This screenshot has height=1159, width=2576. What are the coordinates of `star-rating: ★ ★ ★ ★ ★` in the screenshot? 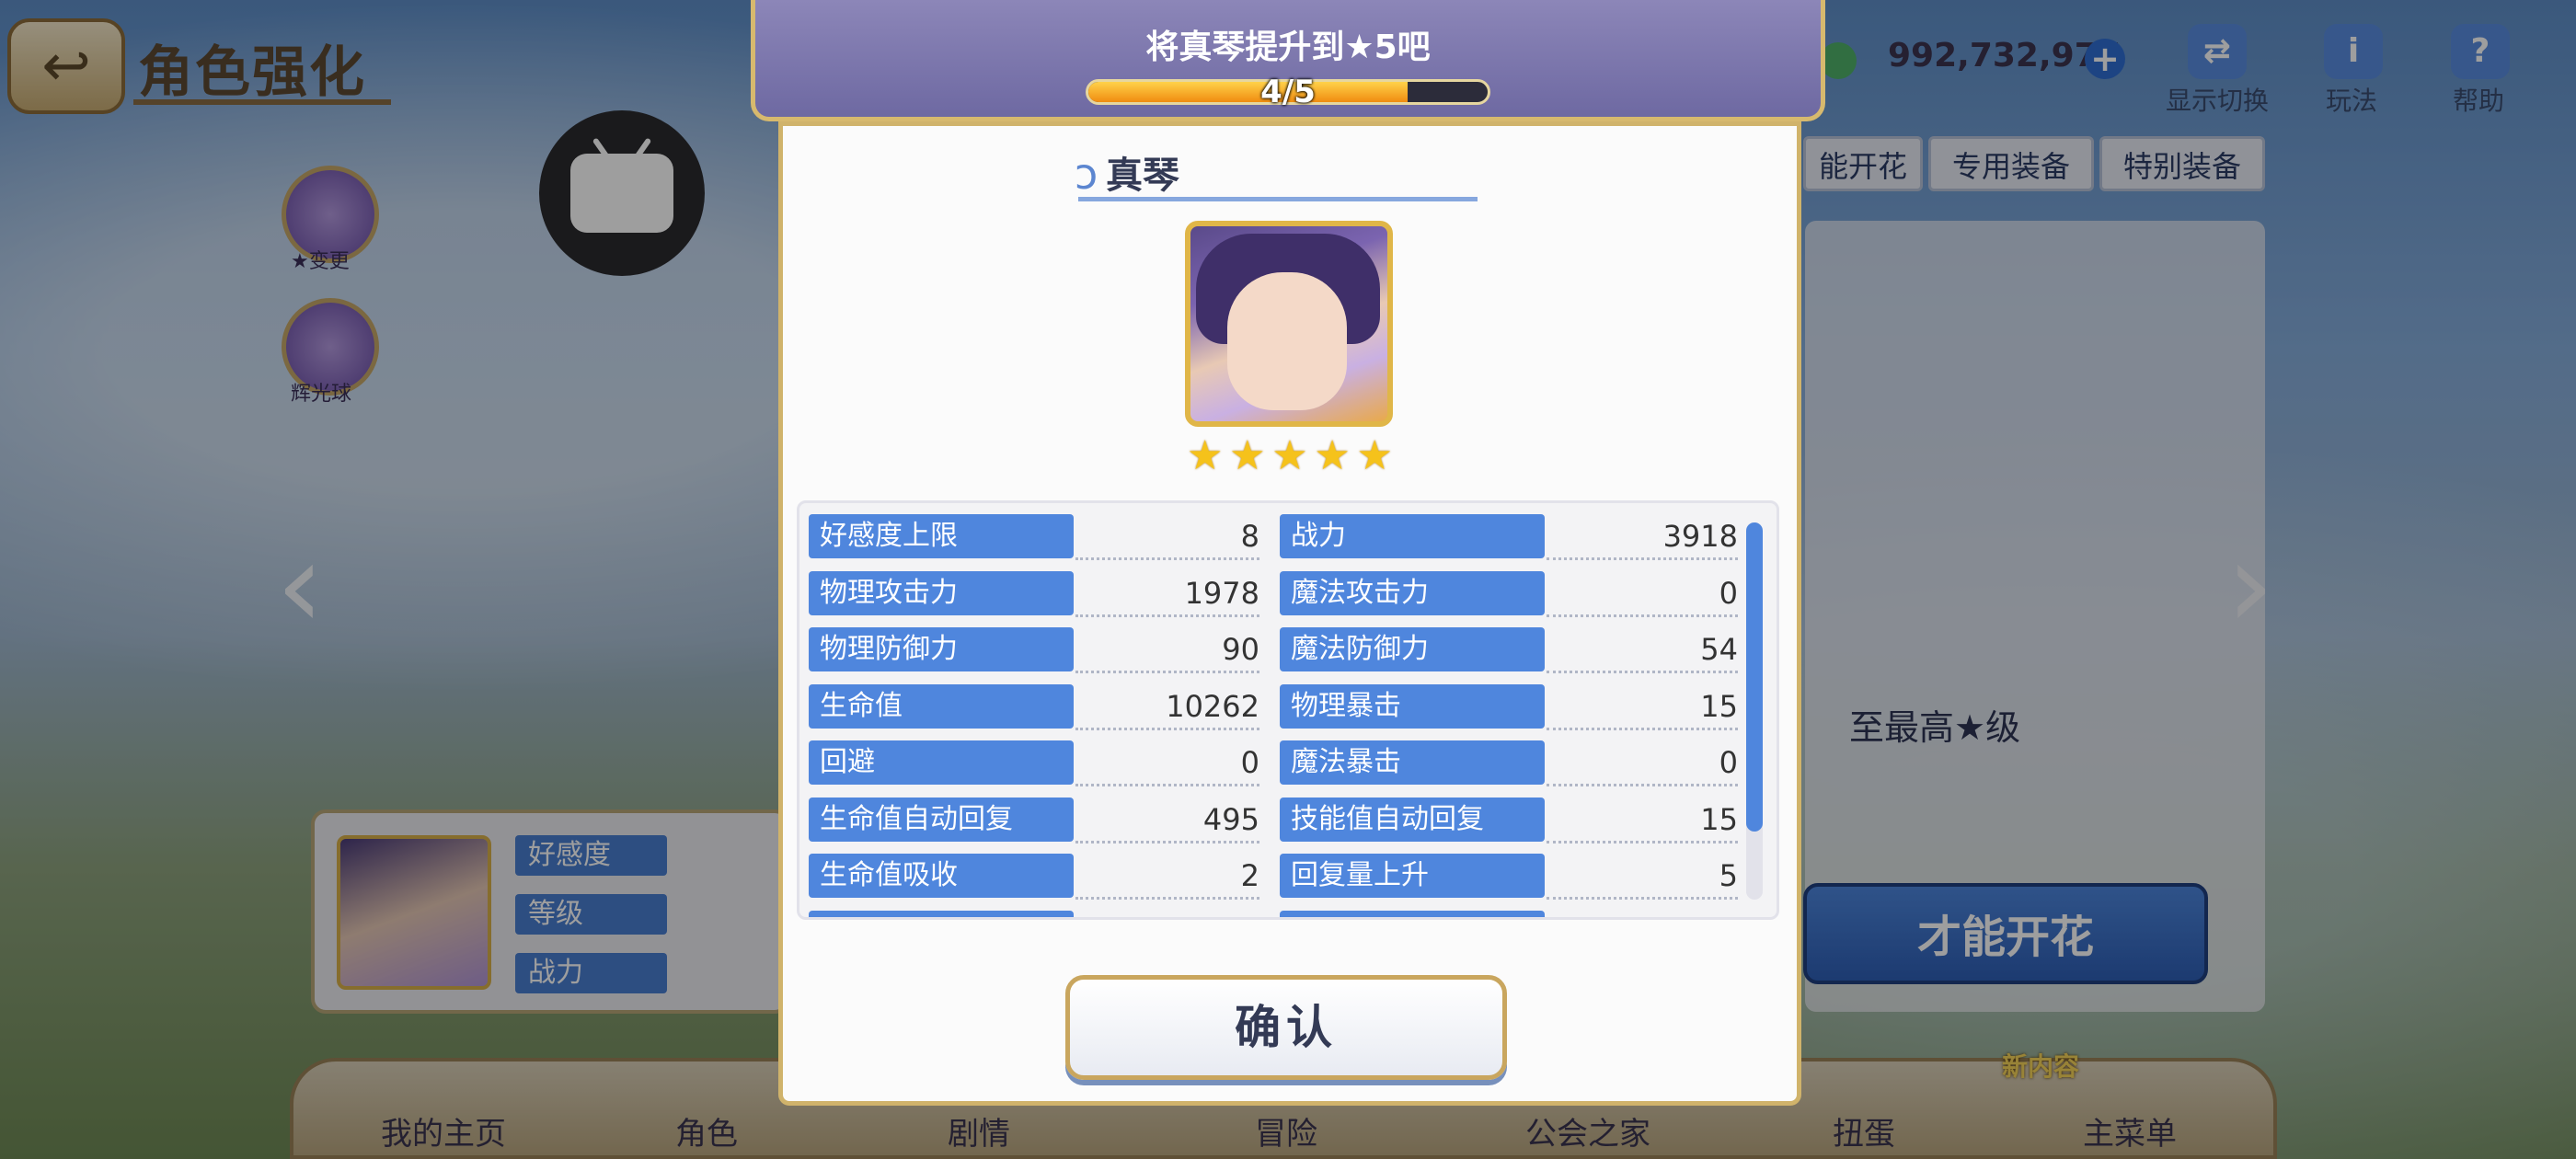 It's located at (1290, 455).